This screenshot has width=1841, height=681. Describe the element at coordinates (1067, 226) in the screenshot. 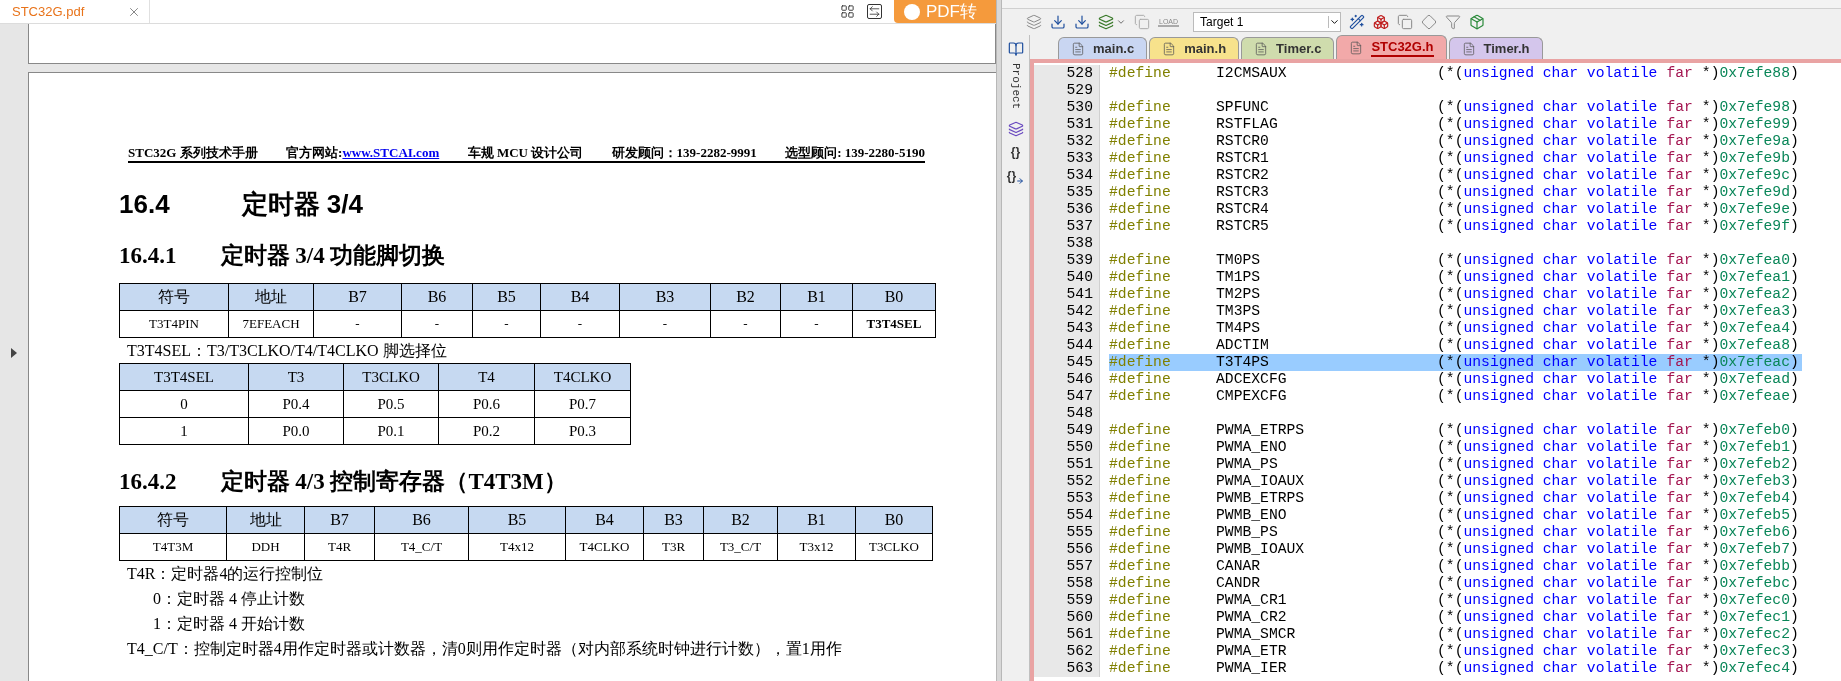

I see `line-number: 537` at that location.